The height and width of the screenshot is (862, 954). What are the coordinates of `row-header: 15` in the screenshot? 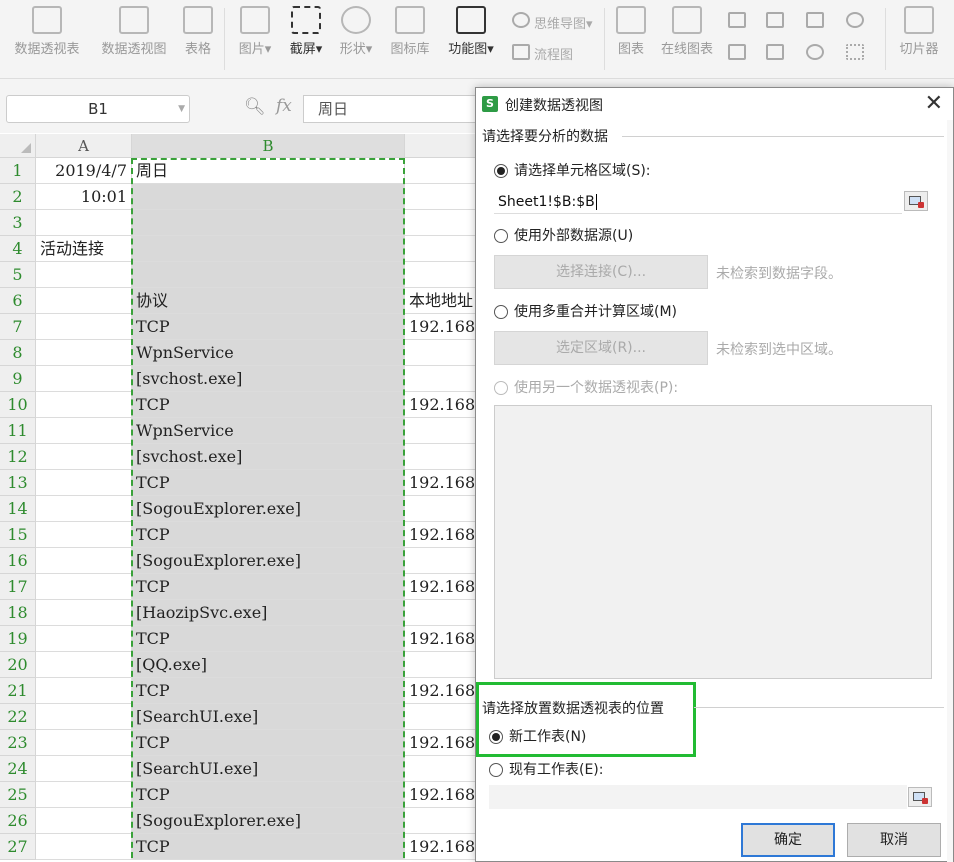 It's located at (18, 535).